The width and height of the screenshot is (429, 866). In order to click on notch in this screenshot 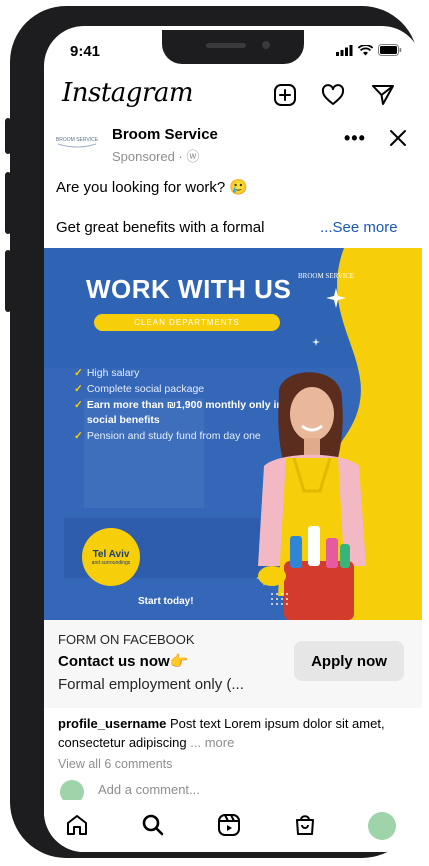, I will do `click(233, 47)`.